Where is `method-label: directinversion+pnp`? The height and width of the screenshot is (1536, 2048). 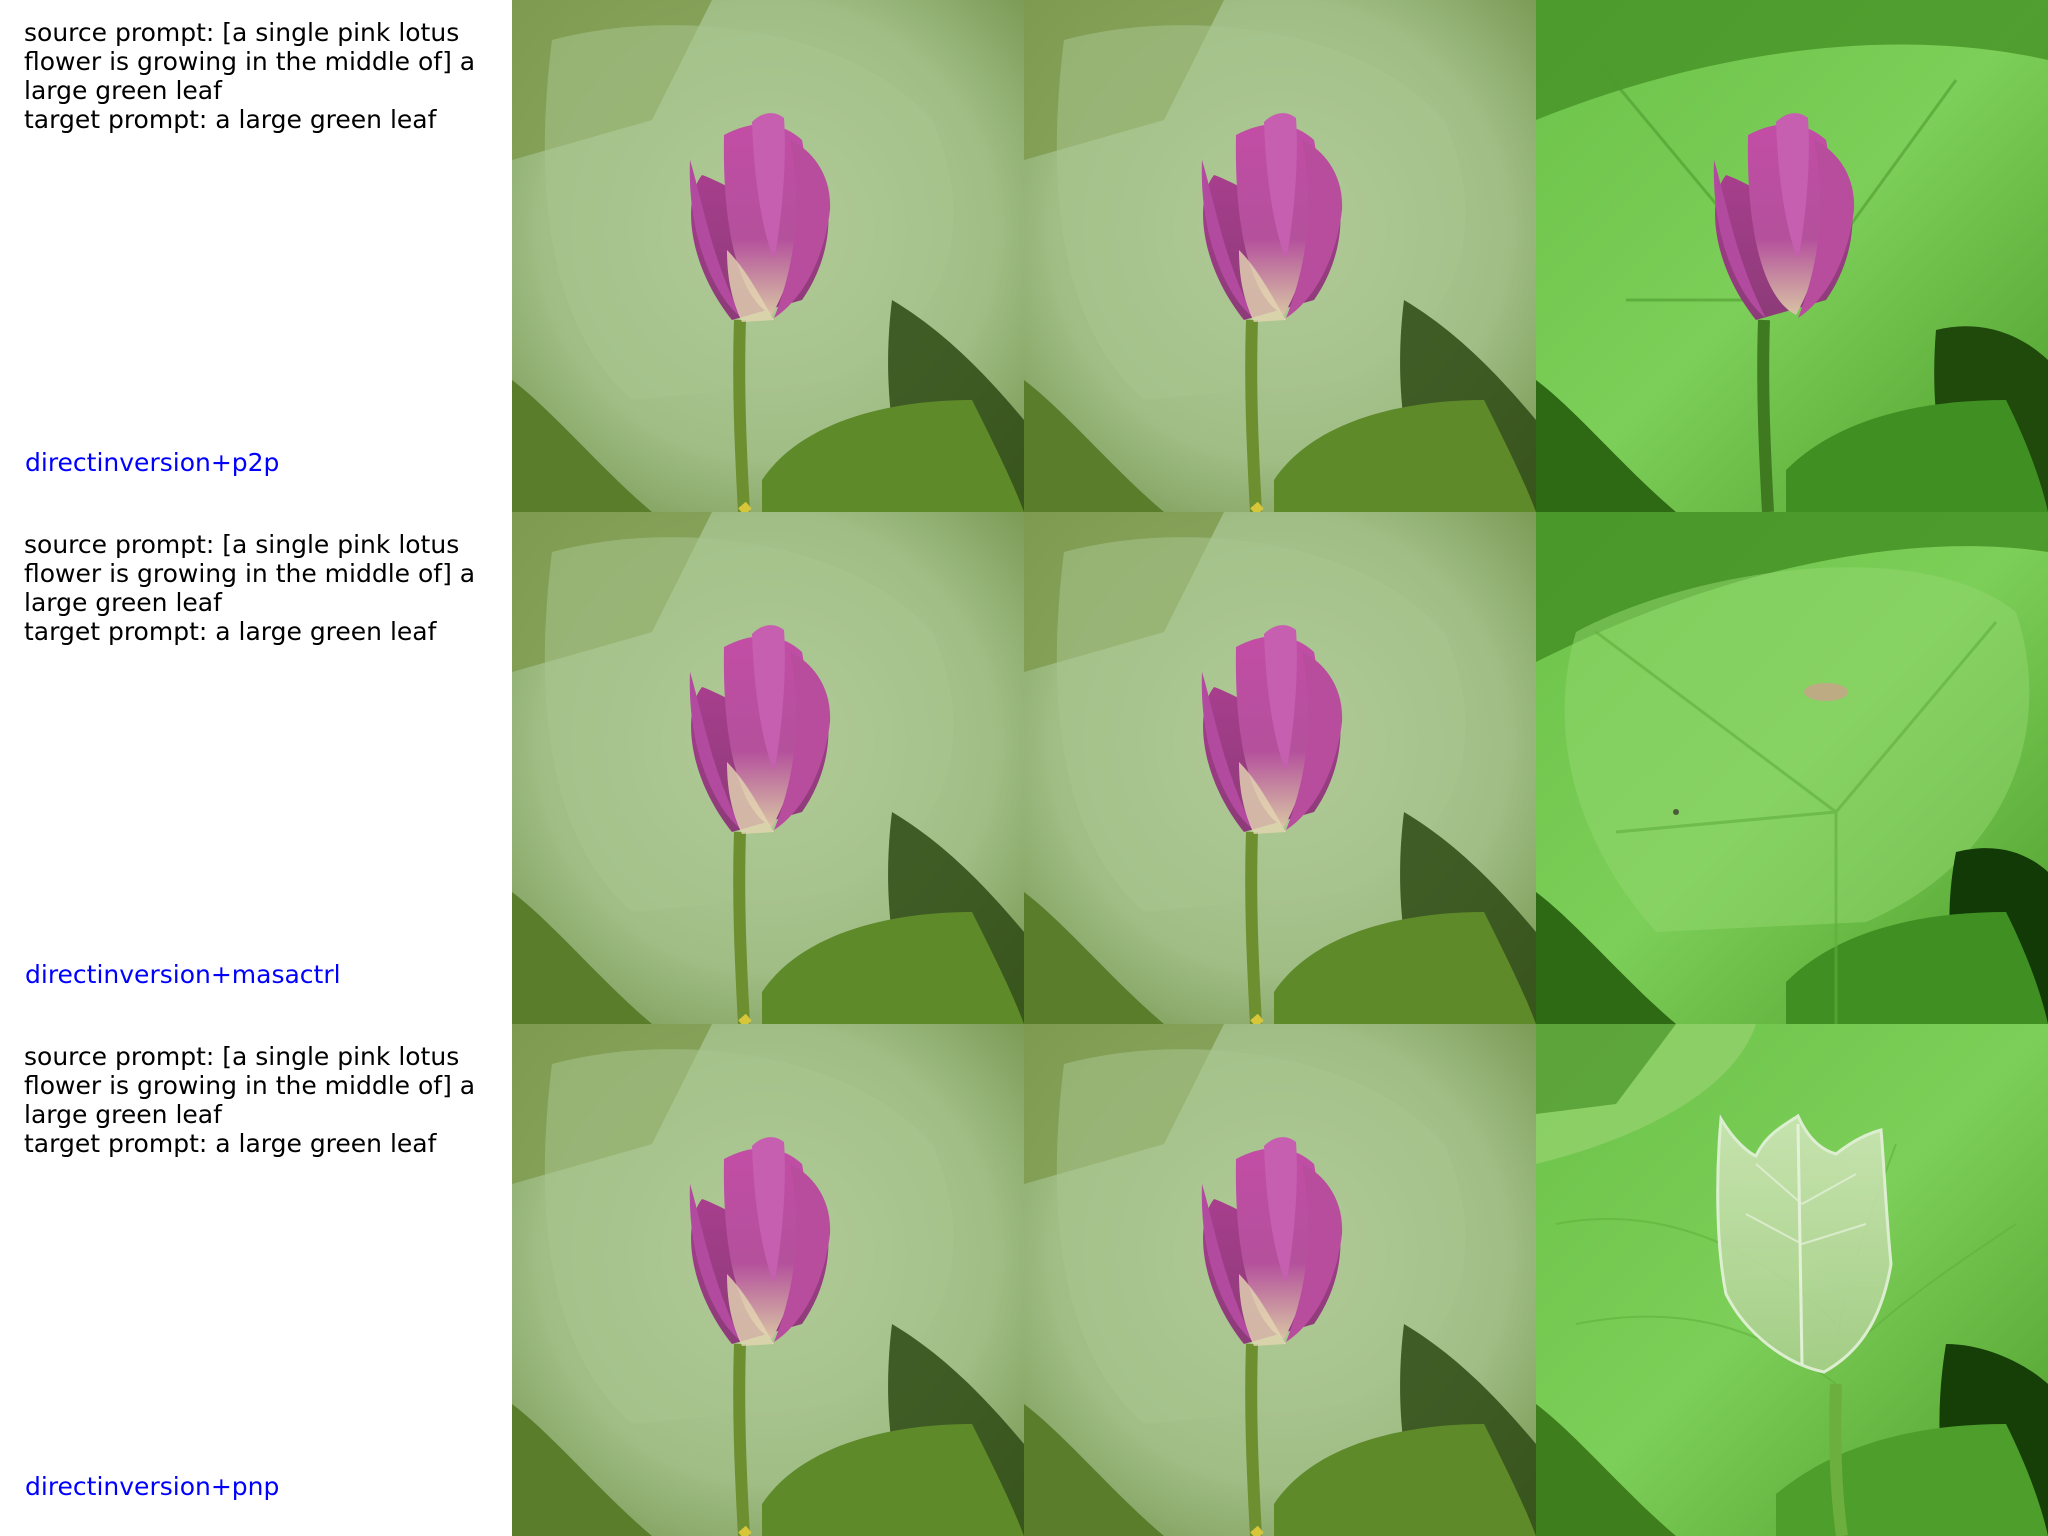 method-label: directinversion+pnp is located at coordinates (152, 1486).